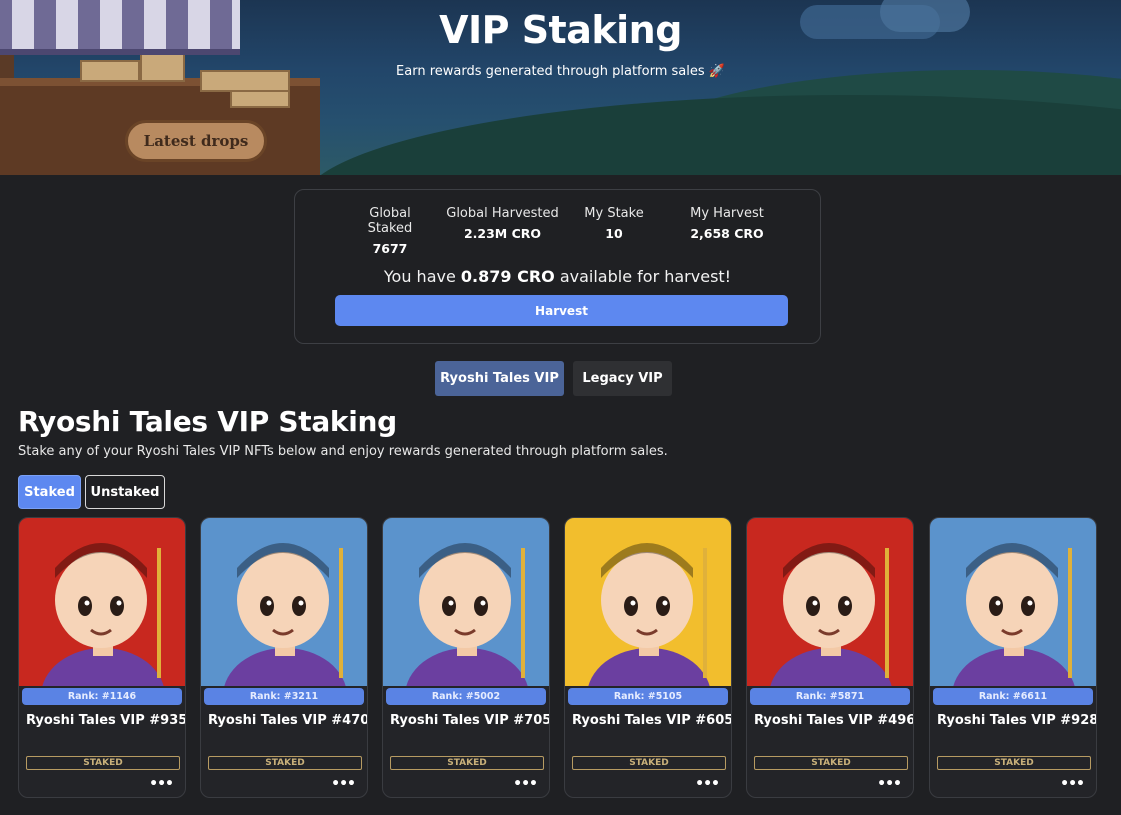 This screenshot has height=815, width=1121. What do you see at coordinates (614, 213) in the screenshot?
I see `stat-label: My Stake` at bounding box center [614, 213].